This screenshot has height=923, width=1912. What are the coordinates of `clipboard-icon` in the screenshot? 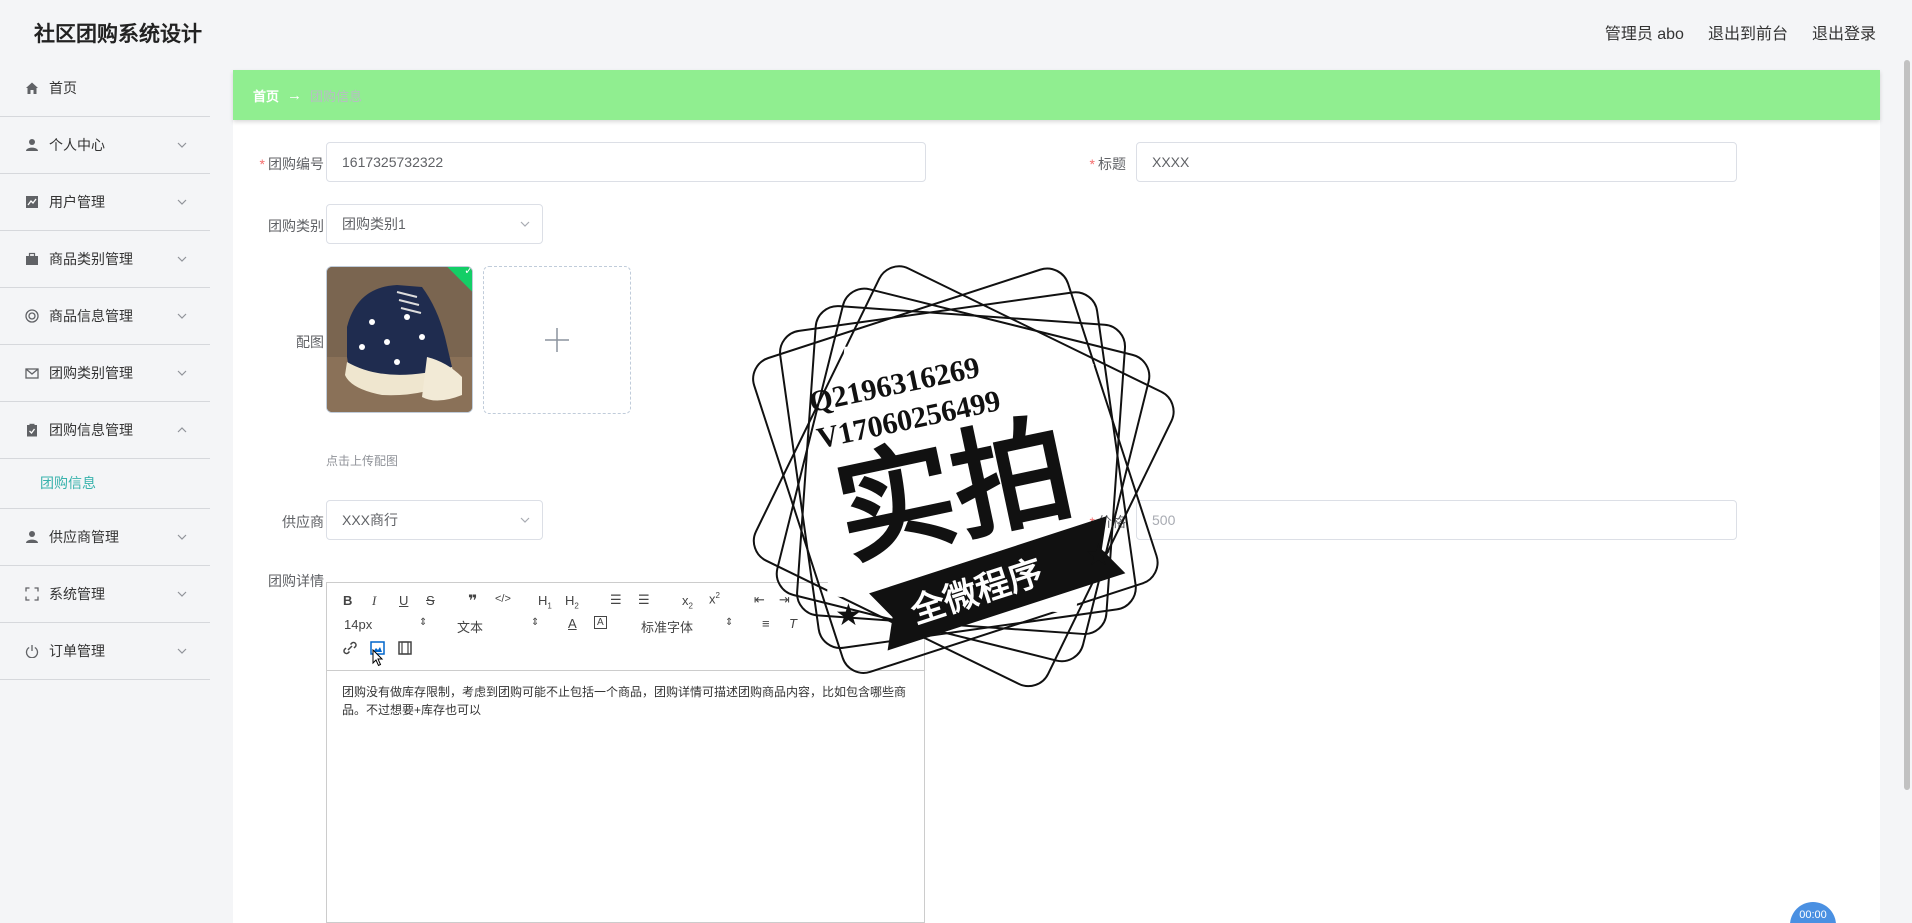 It's located at (32, 430).